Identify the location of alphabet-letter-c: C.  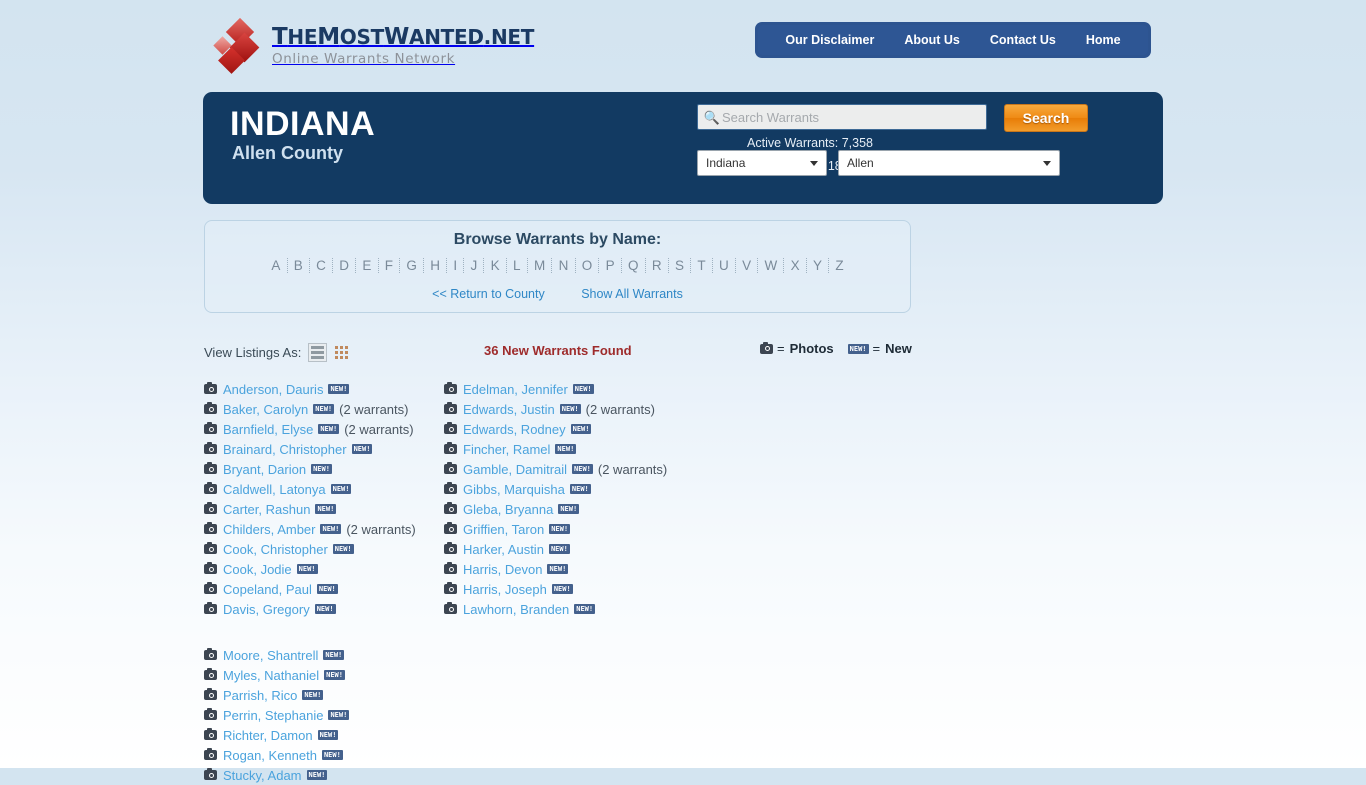
(322, 265).